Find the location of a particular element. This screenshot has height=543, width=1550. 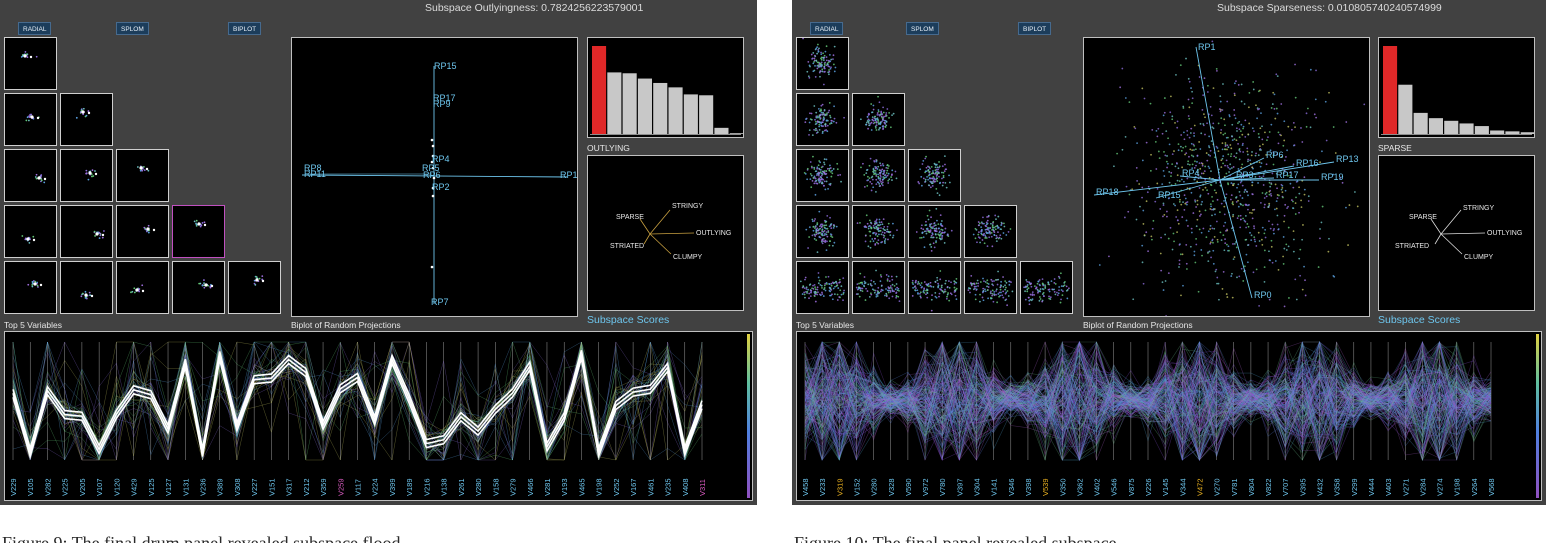

pc-axis-label: V397 is located at coordinates (959, 487).